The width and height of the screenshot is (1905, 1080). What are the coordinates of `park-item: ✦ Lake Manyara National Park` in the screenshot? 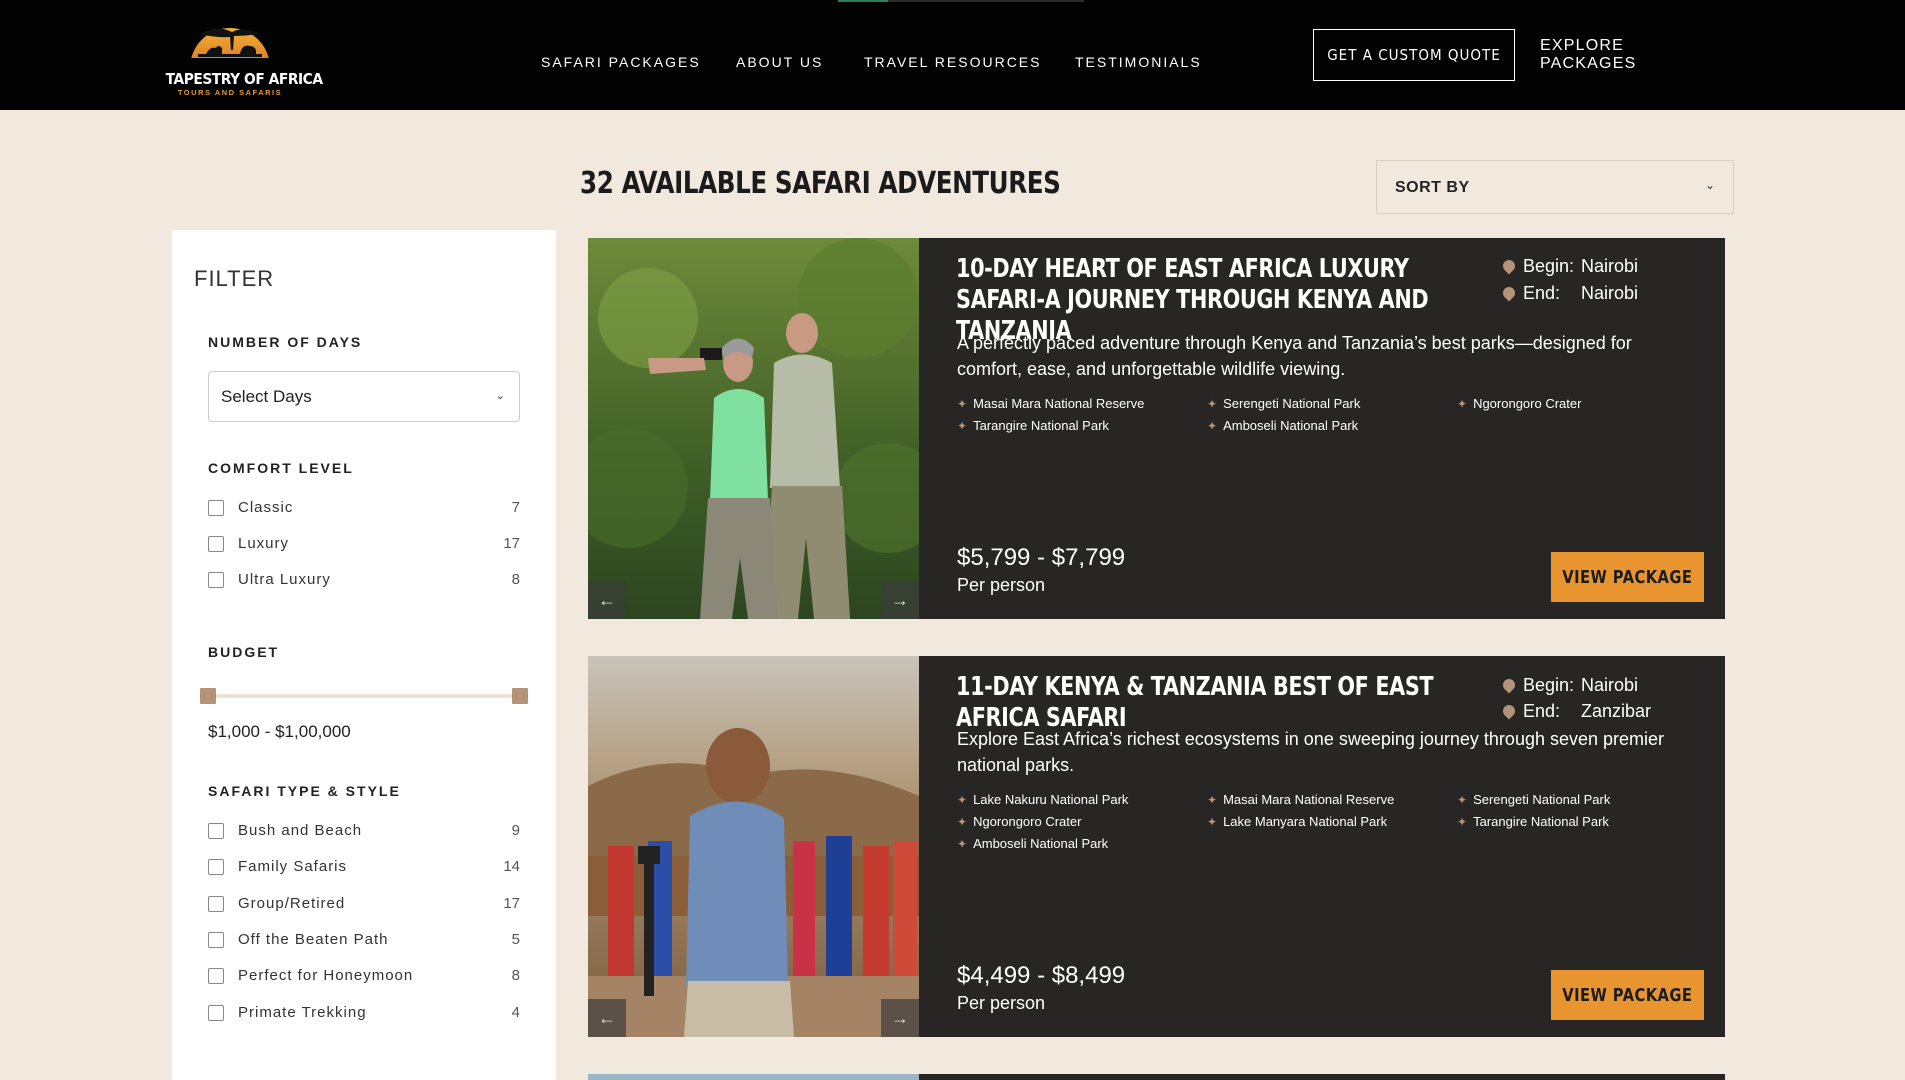 It's located at (1297, 821).